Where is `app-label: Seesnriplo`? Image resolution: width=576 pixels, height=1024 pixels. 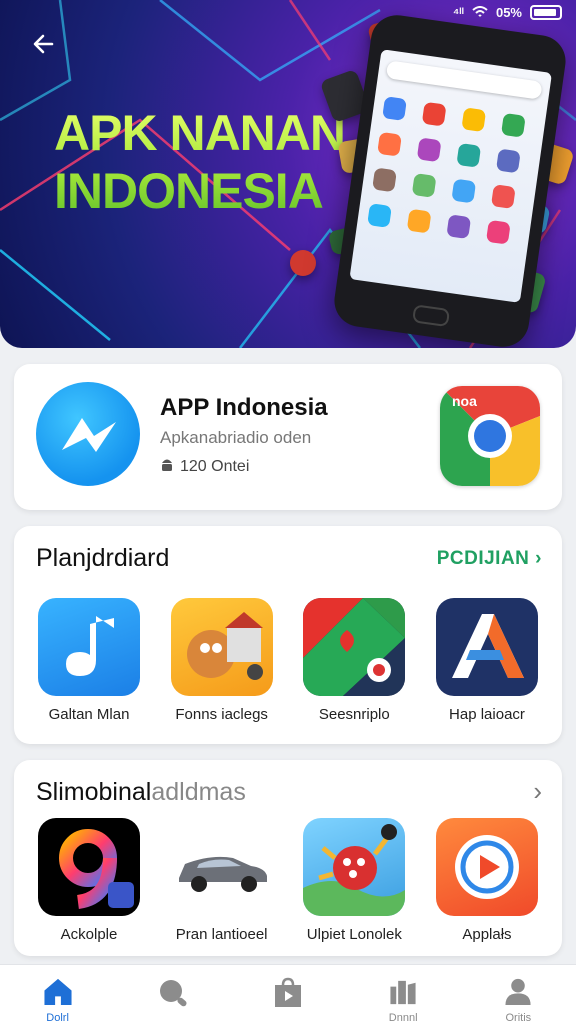
app-label: Seesnriplo is located at coordinates (354, 714).